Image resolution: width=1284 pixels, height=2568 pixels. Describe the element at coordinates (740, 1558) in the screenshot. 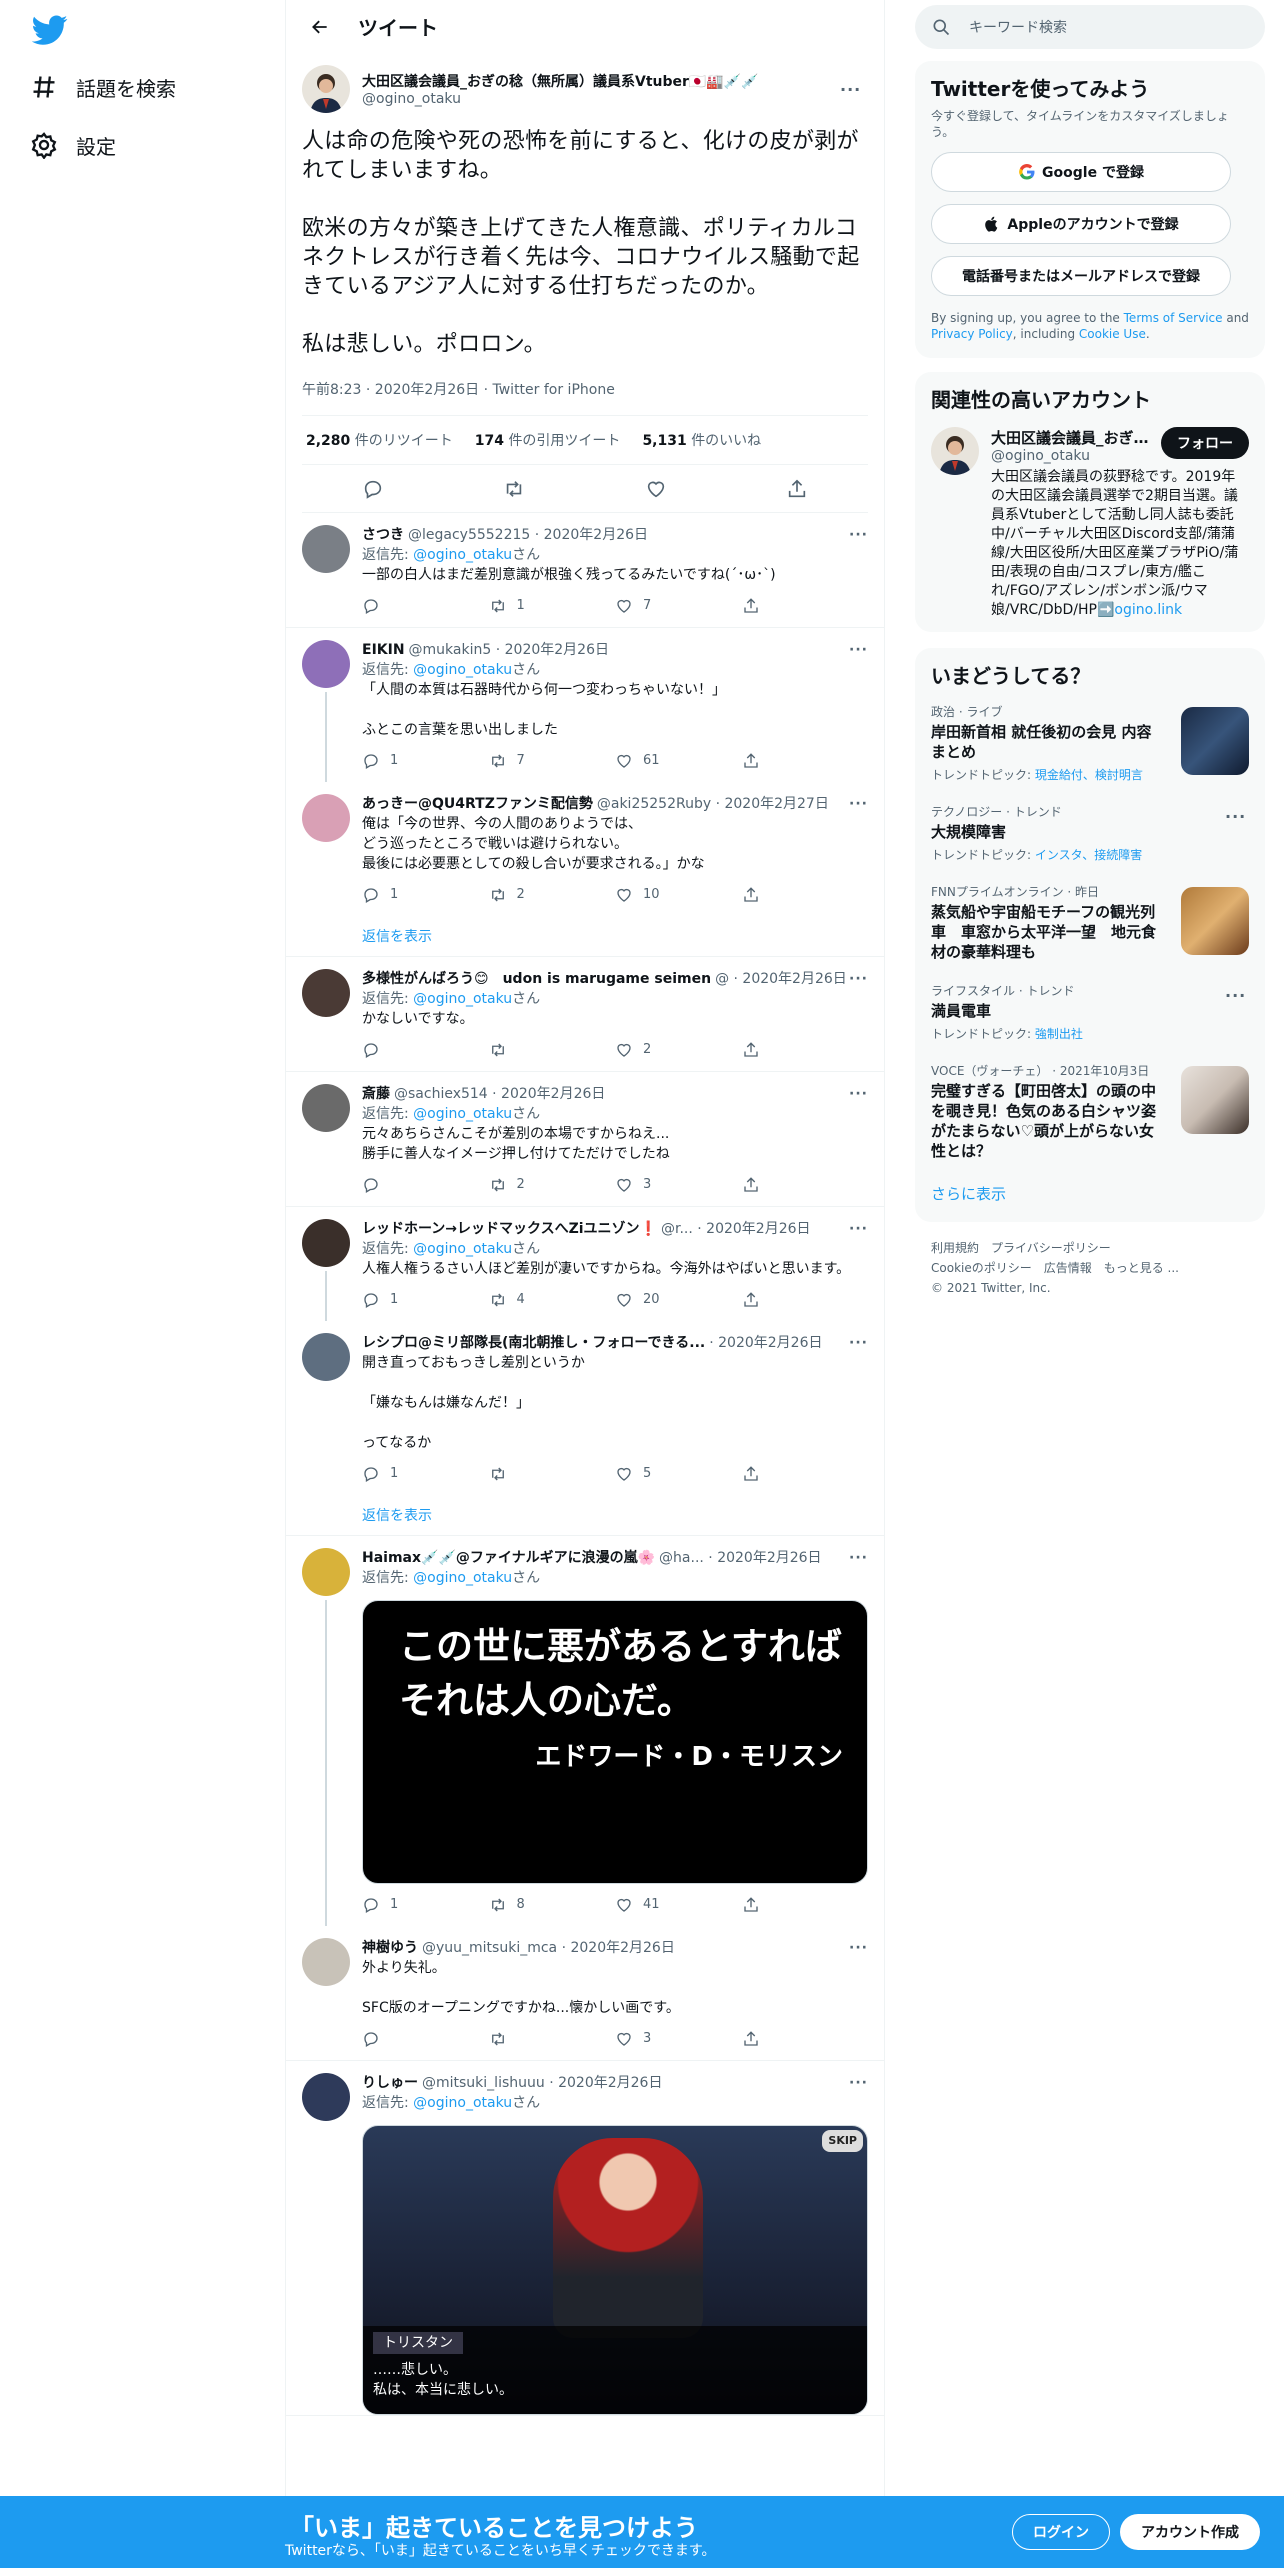

I see `reply-author-meta: @ha... · 2020年2月26日` at that location.